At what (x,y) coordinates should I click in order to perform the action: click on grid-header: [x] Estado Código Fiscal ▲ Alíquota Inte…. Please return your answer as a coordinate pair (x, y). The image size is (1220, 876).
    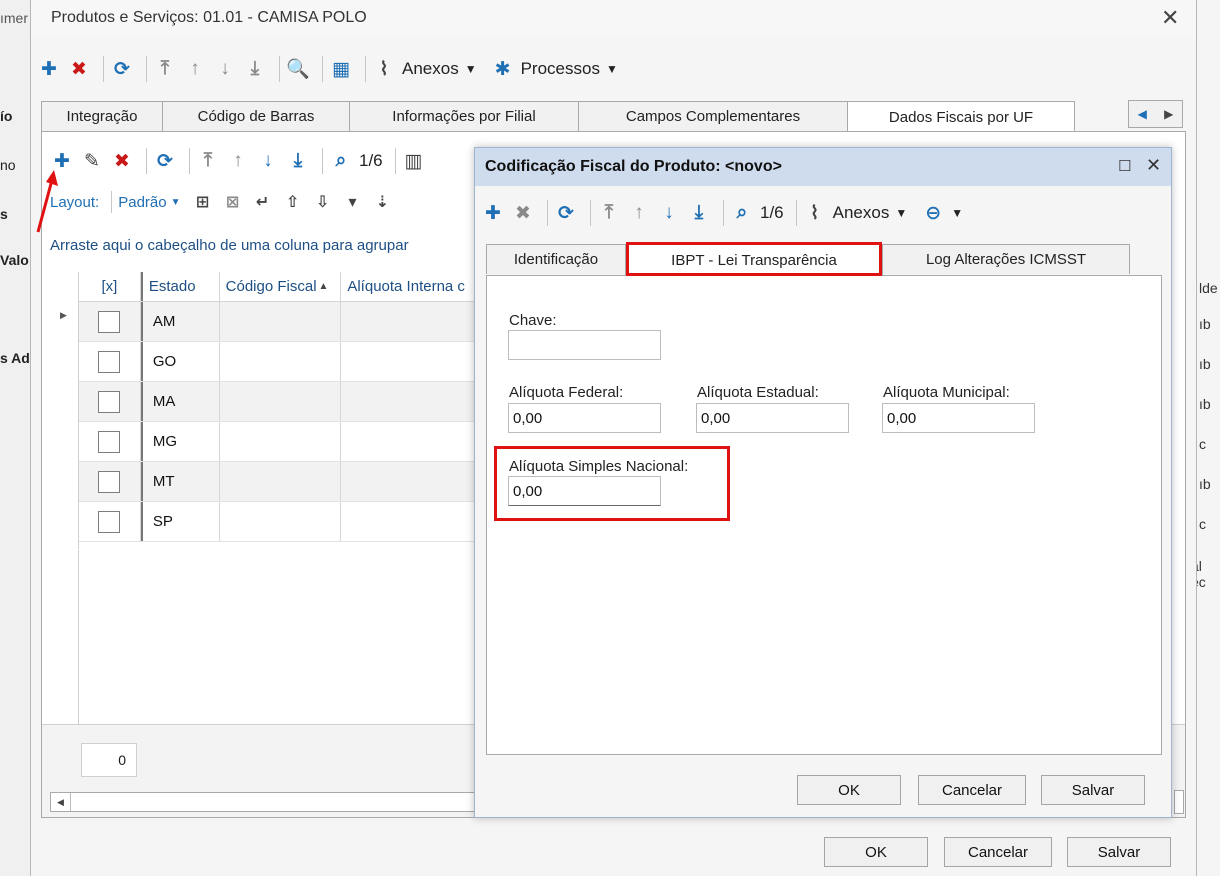
    Looking at the image, I should click on (278, 287).